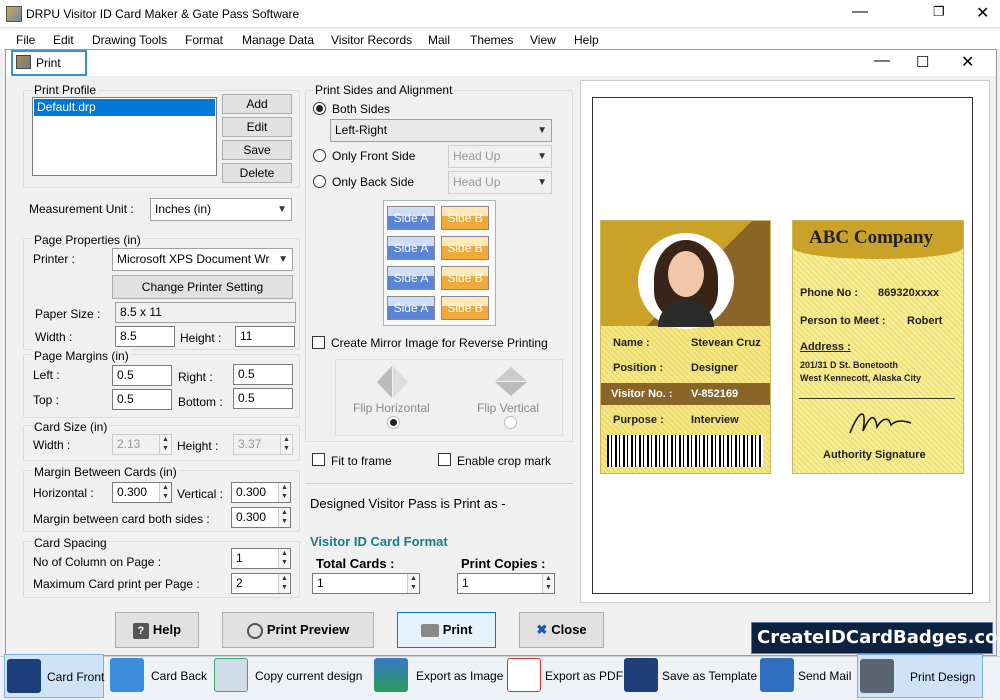 The image size is (1000, 700). Describe the element at coordinates (142, 399) in the screenshot. I see `top-margin-field: 0.5` at that location.